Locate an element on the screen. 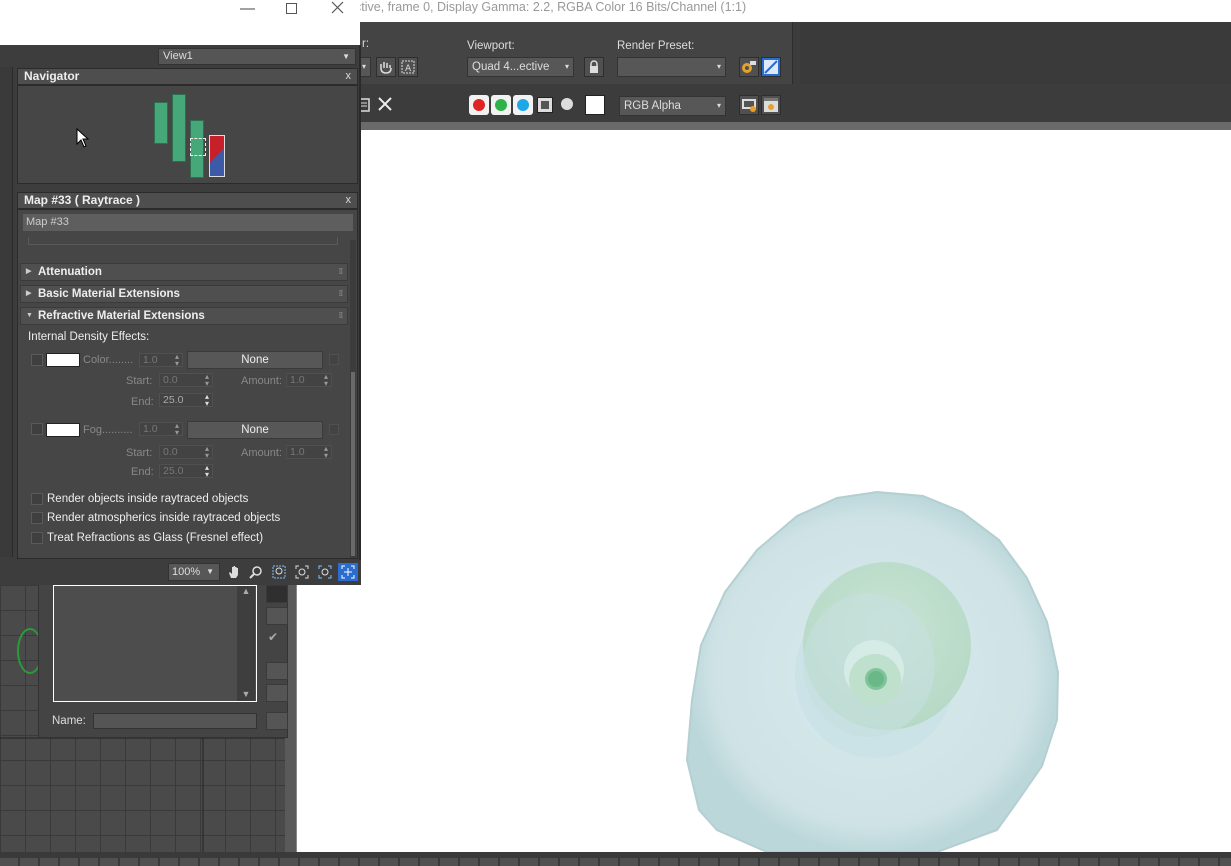 The height and width of the screenshot is (866, 1231). name-field is located at coordinates (175, 721).